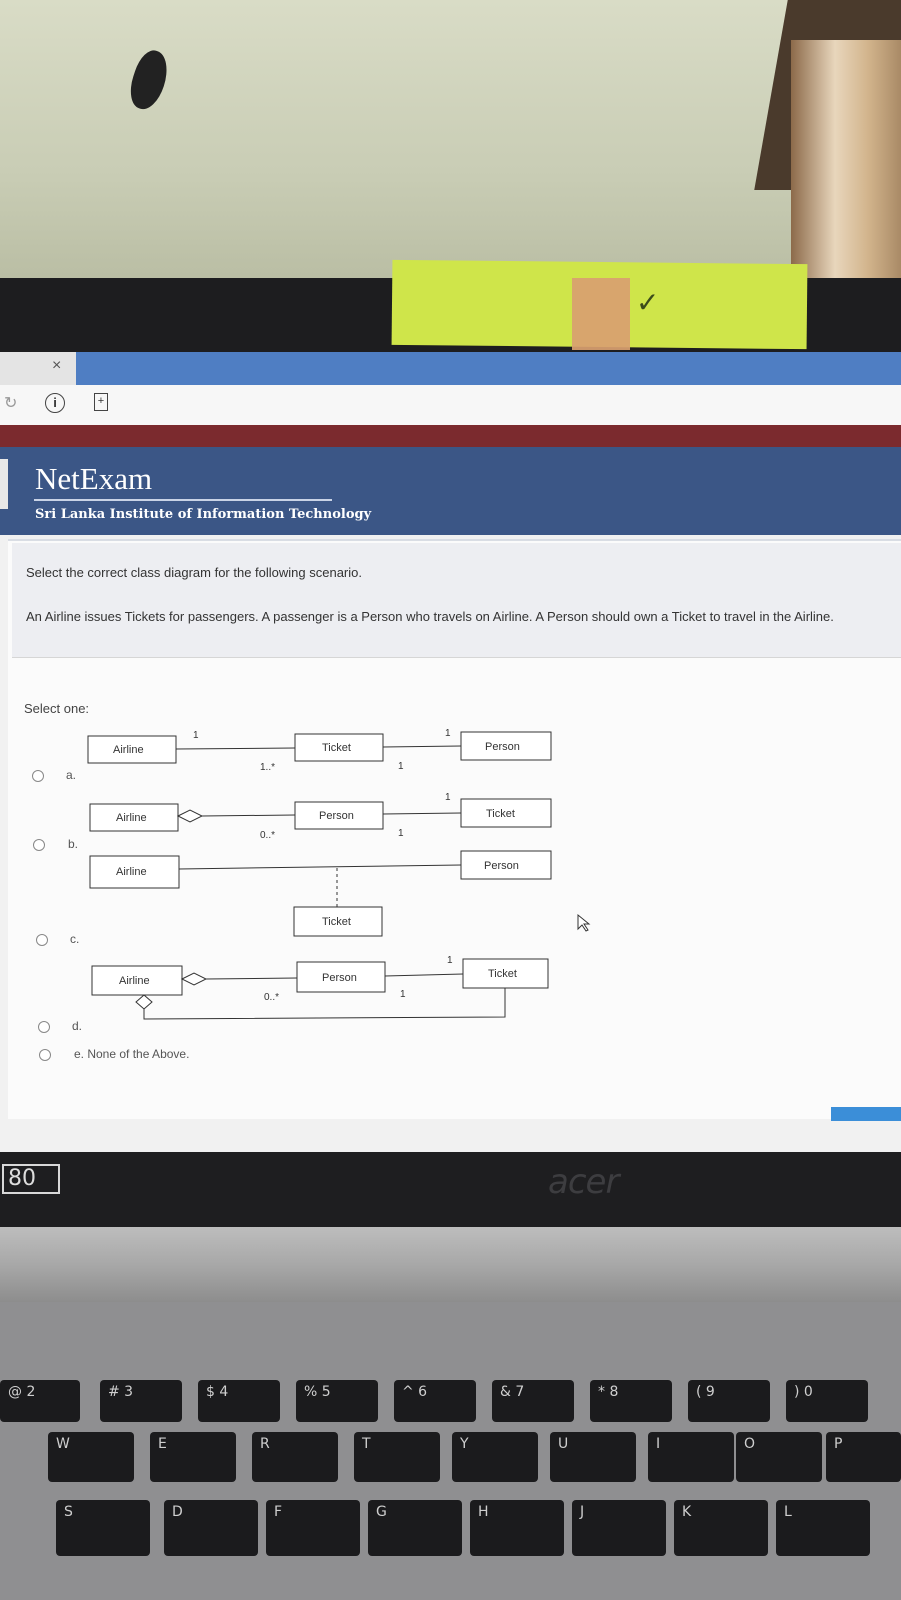  What do you see at coordinates (4, 484) in the screenshot?
I see `logo-icon` at bounding box center [4, 484].